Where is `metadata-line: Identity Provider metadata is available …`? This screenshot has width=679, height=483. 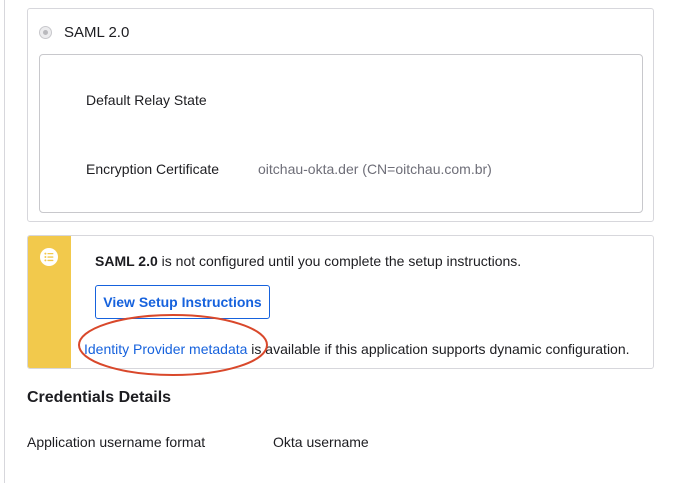 metadata-line: Identity Provider metadata is available … is located at coordinates (357, 349).